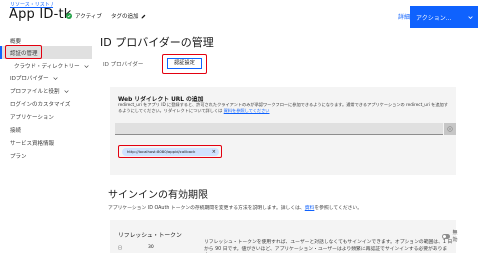  Describe the element at coordinates (40, 14) in the screenshot. I see `page-app-title: App ID-tk` at that location.